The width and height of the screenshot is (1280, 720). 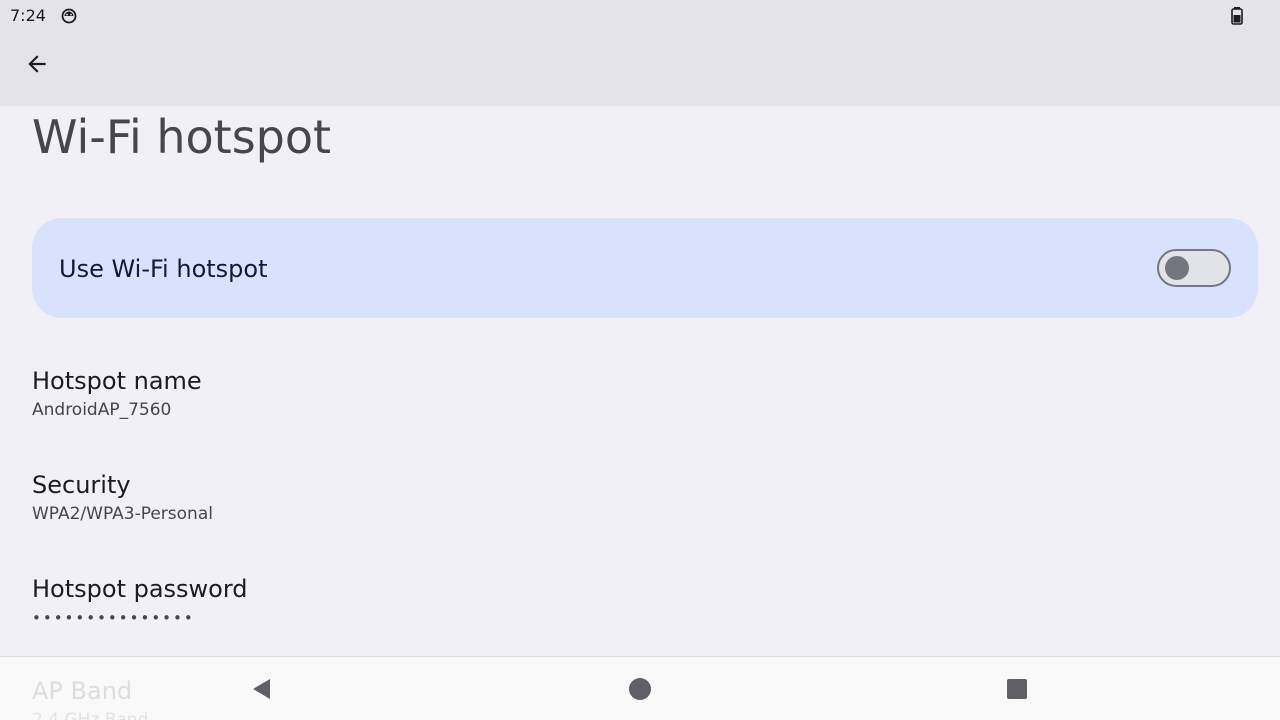 I want to click on pref-hotspot-password: Hotspot password •••••••••••••••, so click(x=640, y=614).